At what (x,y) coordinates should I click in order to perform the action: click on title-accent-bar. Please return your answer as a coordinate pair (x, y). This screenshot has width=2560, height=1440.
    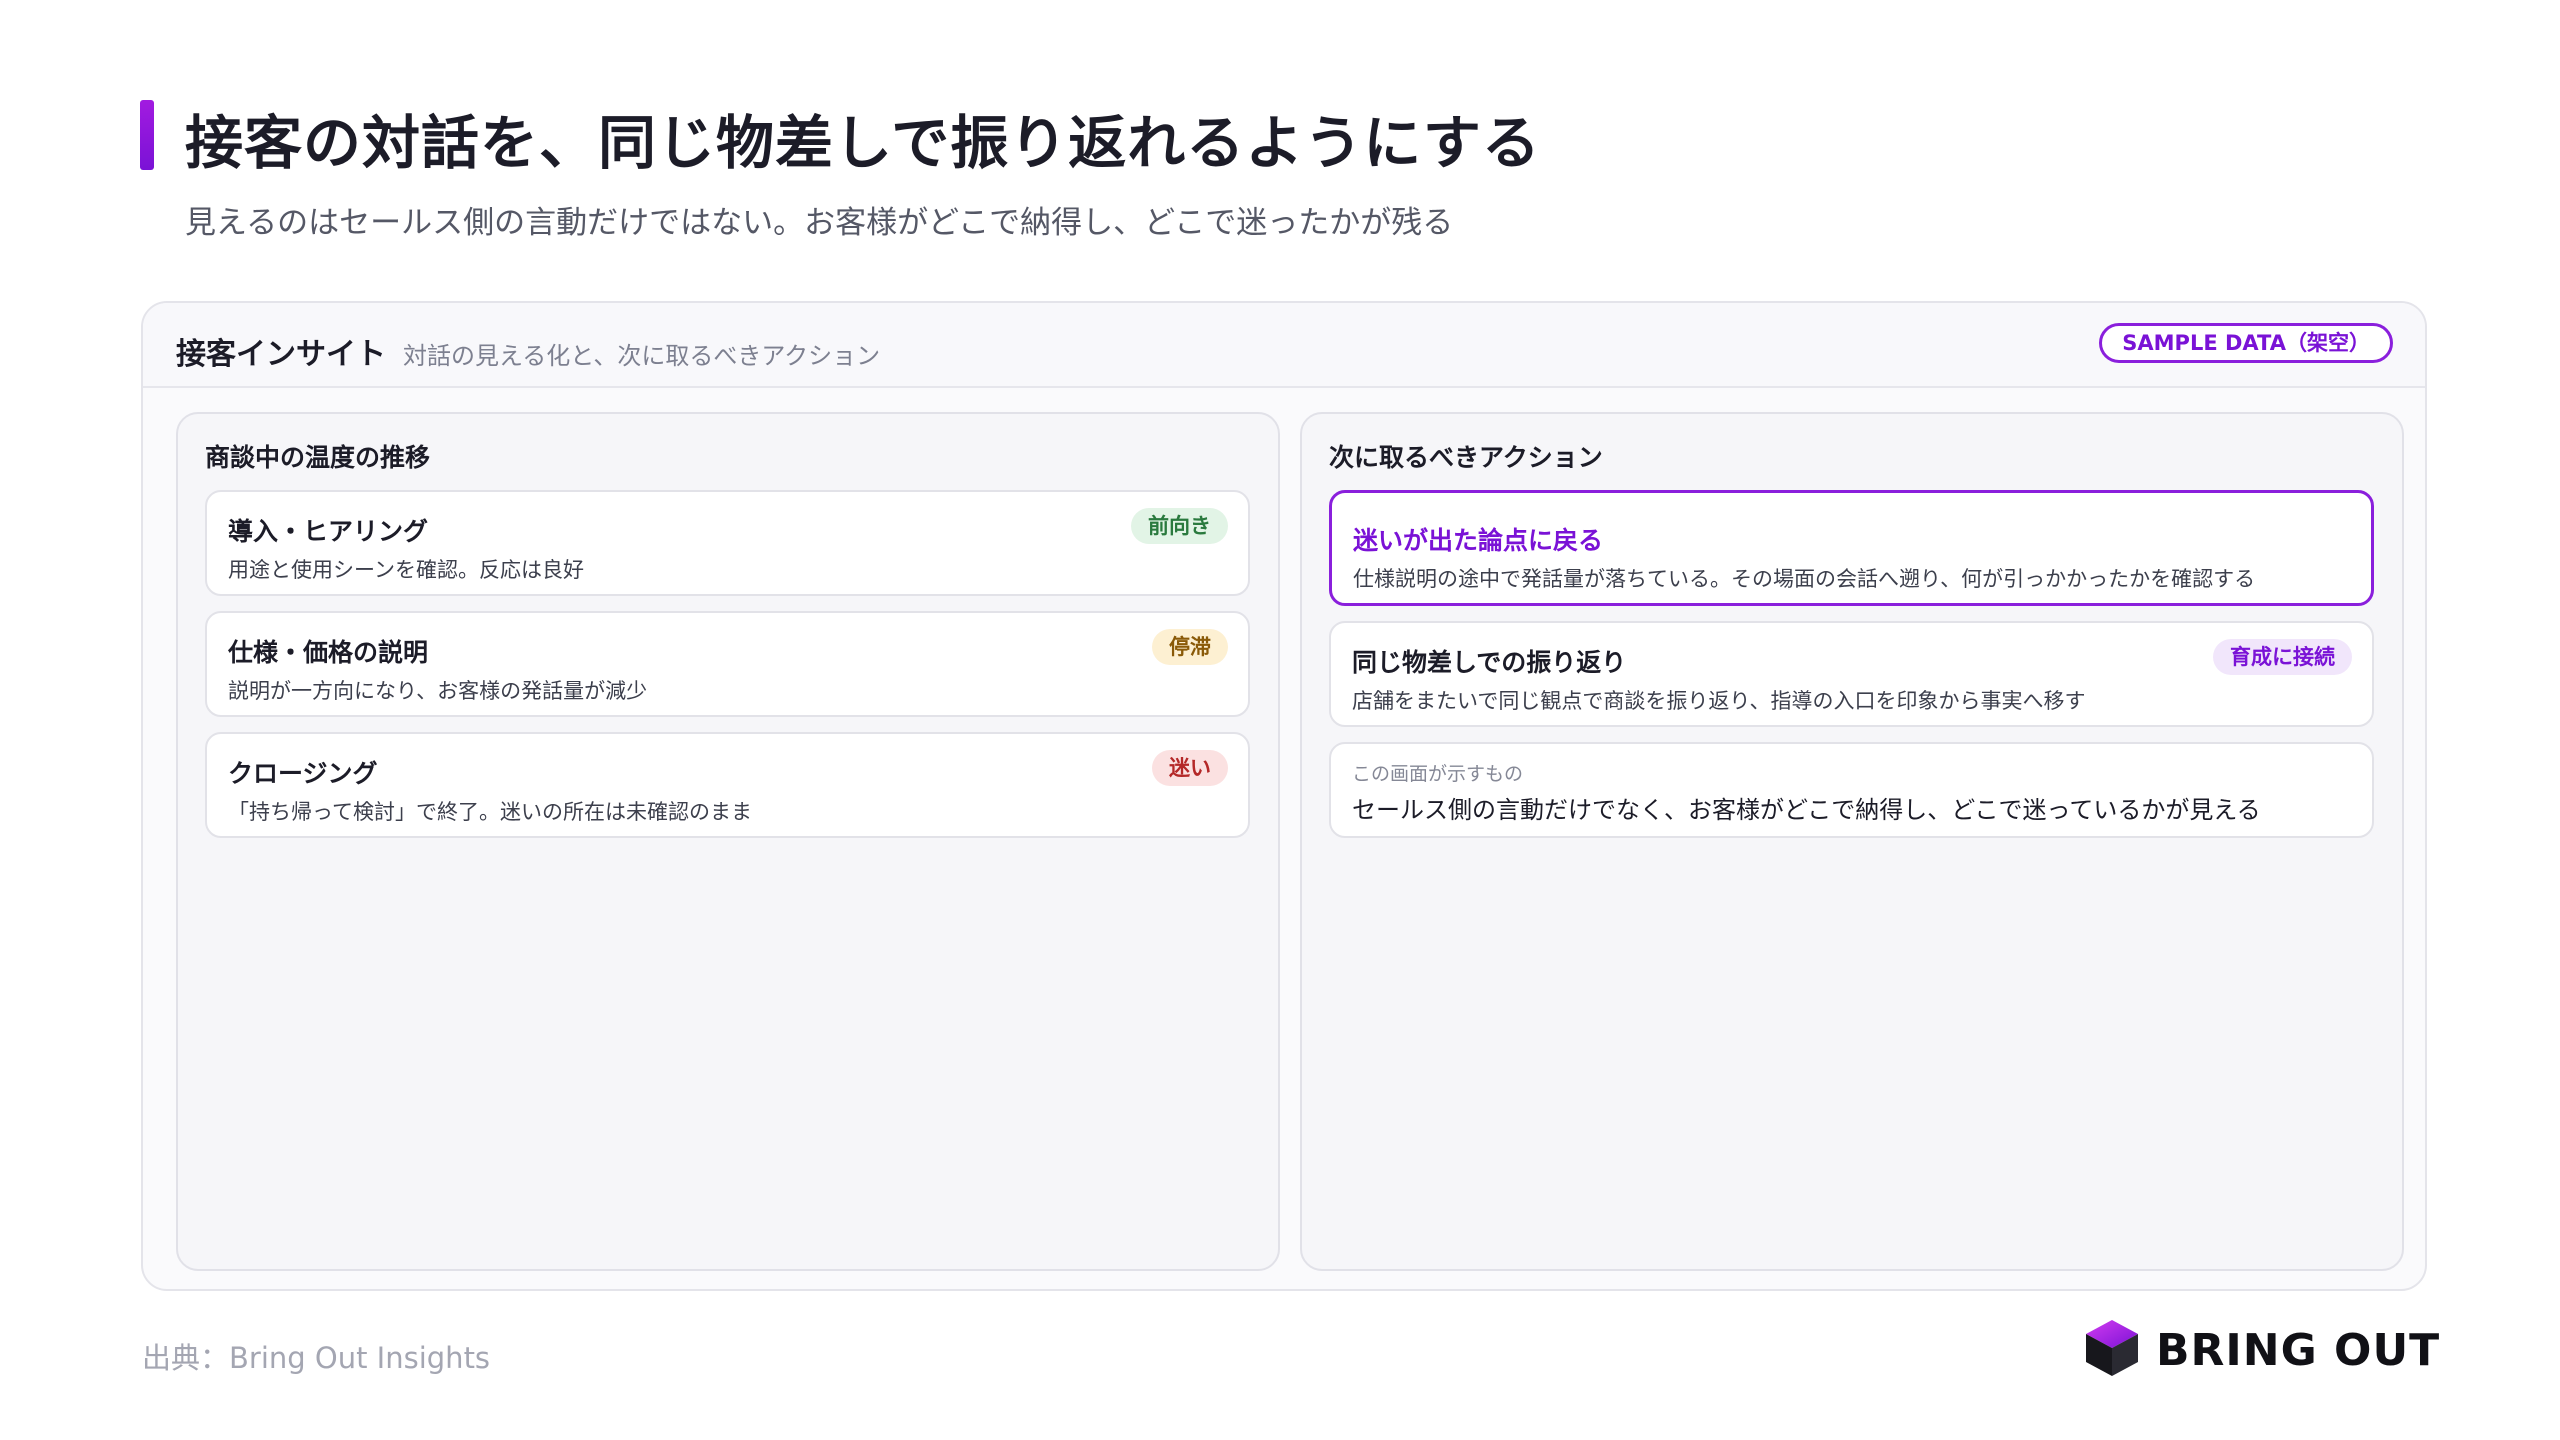
    Looking at the image, I should click on (147, 135).